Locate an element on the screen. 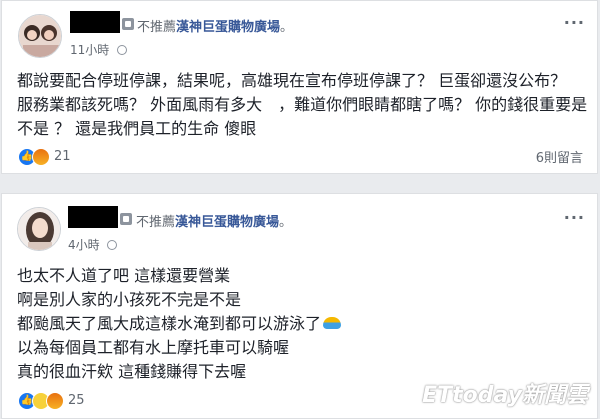 This screenshot has height=419, width=600. post-line: 服務業都該死嗎？ 外面風雨有多大 ，難道你們眼睛都瞎了嗎？ 你的錢很重要是 is located at coordinates (302, 104).